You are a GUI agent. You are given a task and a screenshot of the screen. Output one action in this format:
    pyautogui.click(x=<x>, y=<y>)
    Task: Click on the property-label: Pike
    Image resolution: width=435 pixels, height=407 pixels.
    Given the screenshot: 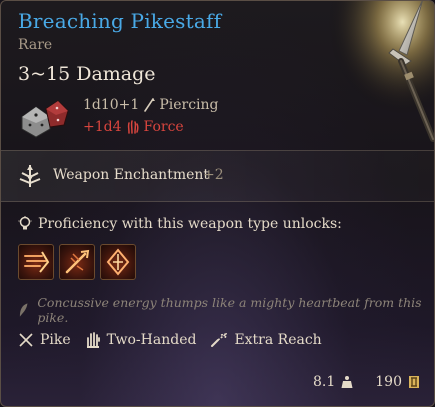 What is the action you would take?
    pyautogui.click(x=55, y=340)
    